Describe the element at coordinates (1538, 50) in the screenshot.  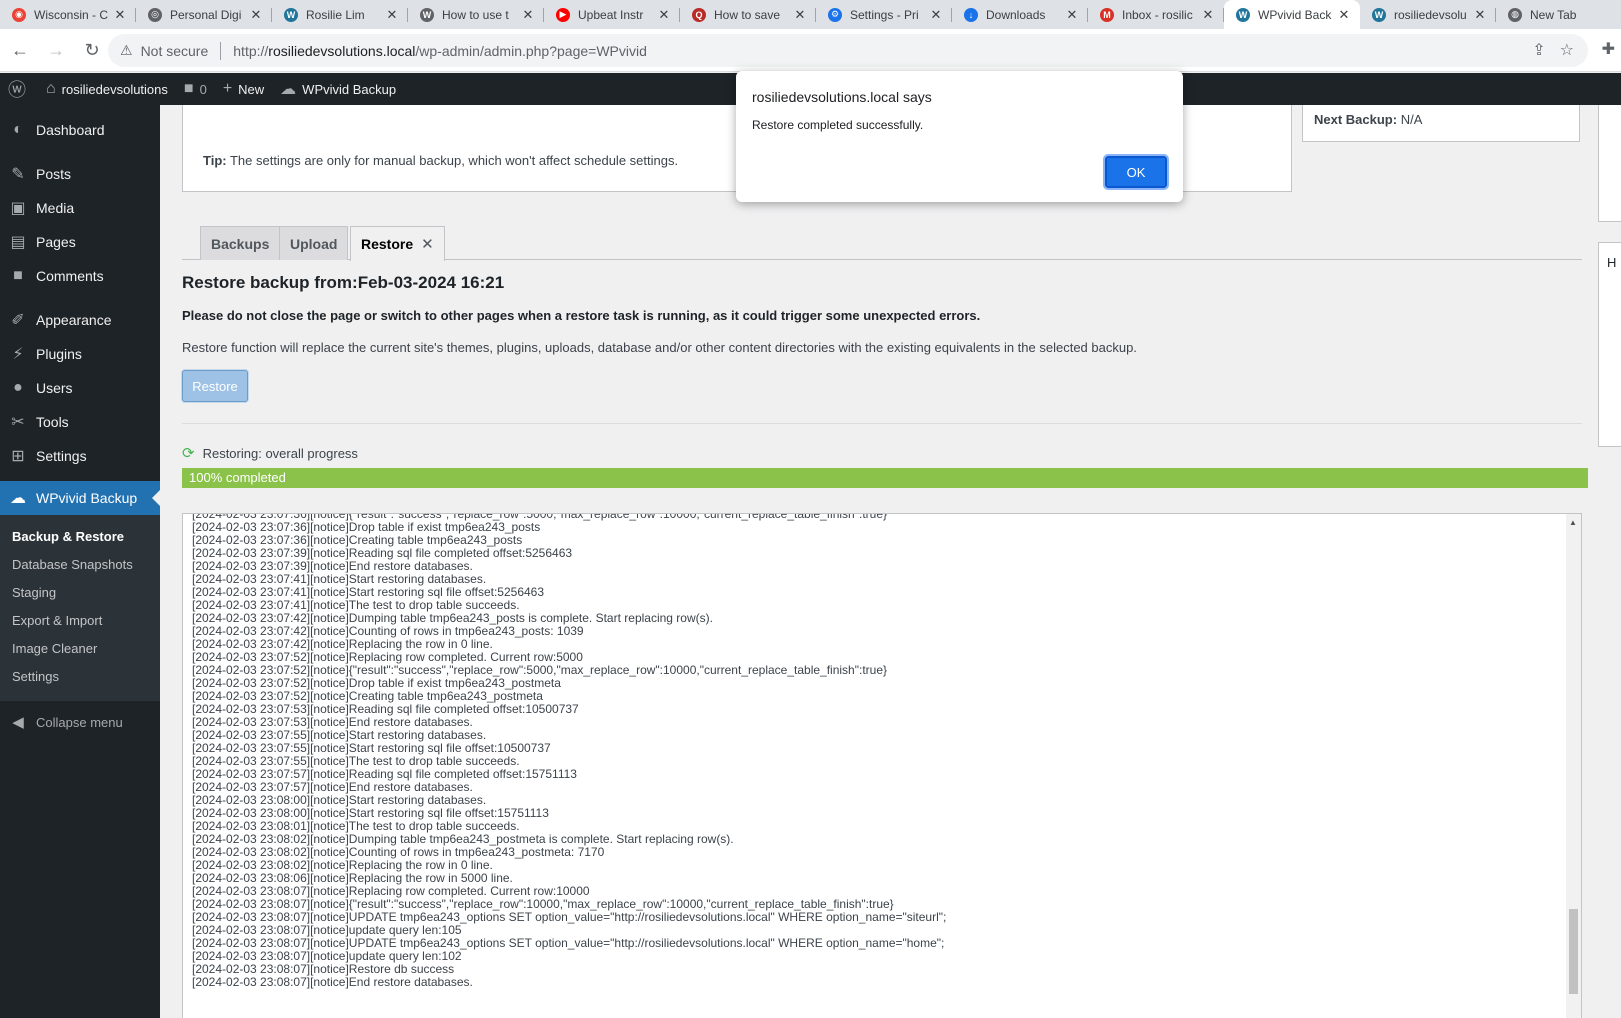
I see `share-icon: ⇪` at that location.